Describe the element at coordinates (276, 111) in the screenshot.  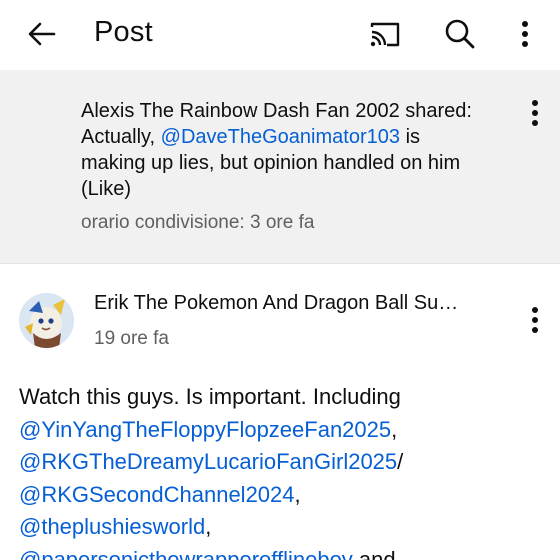
I see `sharer-name: Alexis The Rainbow Dash Fan 2002 shared:` at that location.